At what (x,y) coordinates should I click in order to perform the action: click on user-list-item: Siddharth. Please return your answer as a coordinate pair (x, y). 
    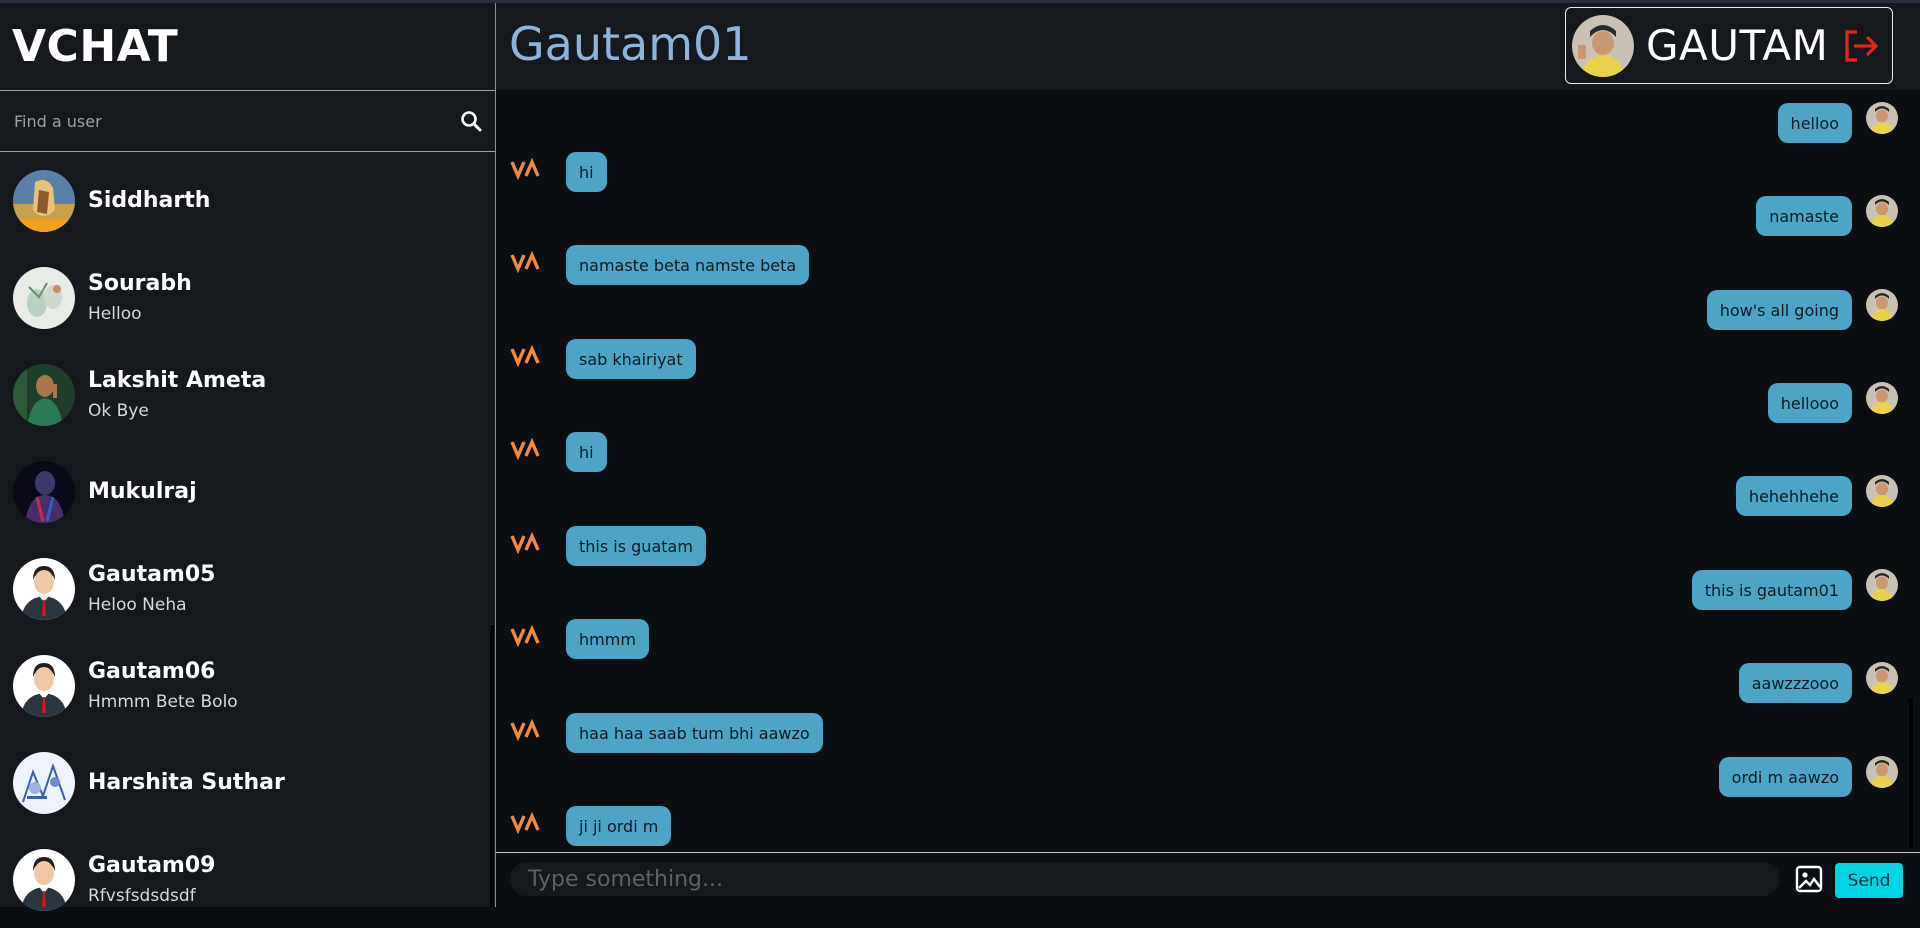
    Looking at the image, I should click on (247, 200).